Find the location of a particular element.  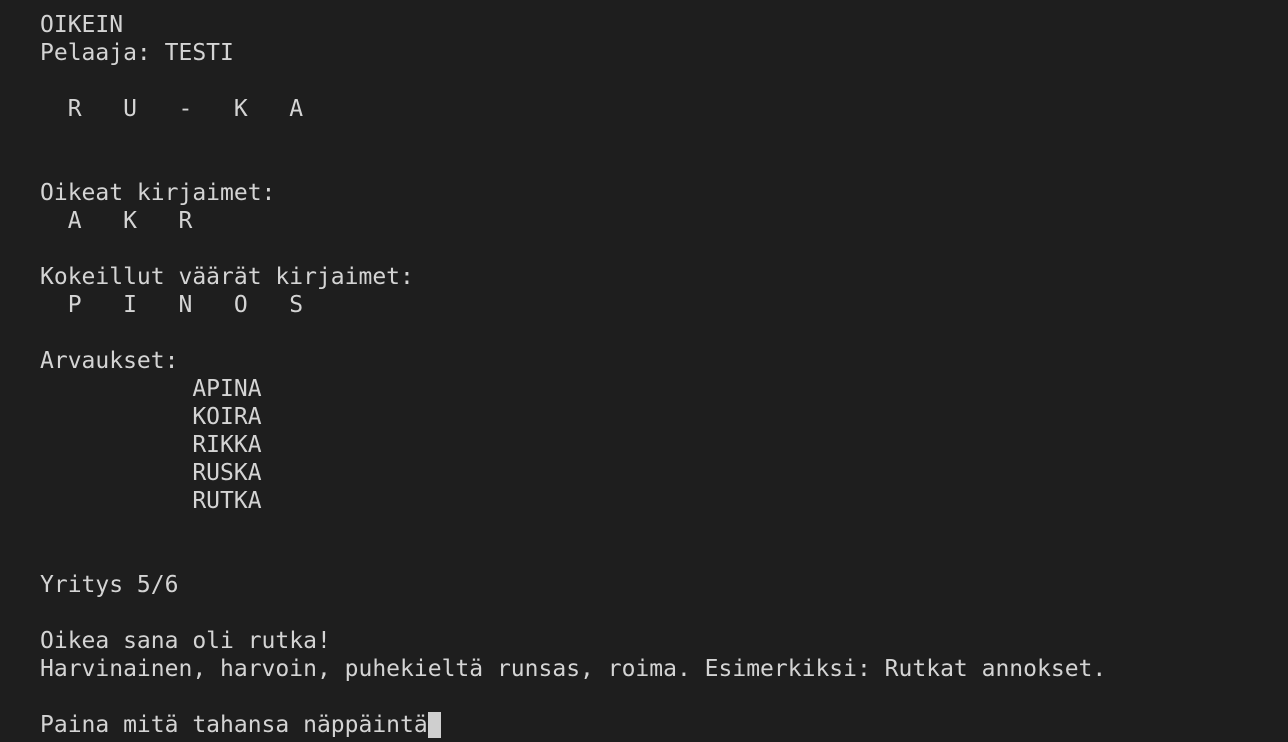

player-name: Pelaaja: TESTI is located at coordinates (137, 53).